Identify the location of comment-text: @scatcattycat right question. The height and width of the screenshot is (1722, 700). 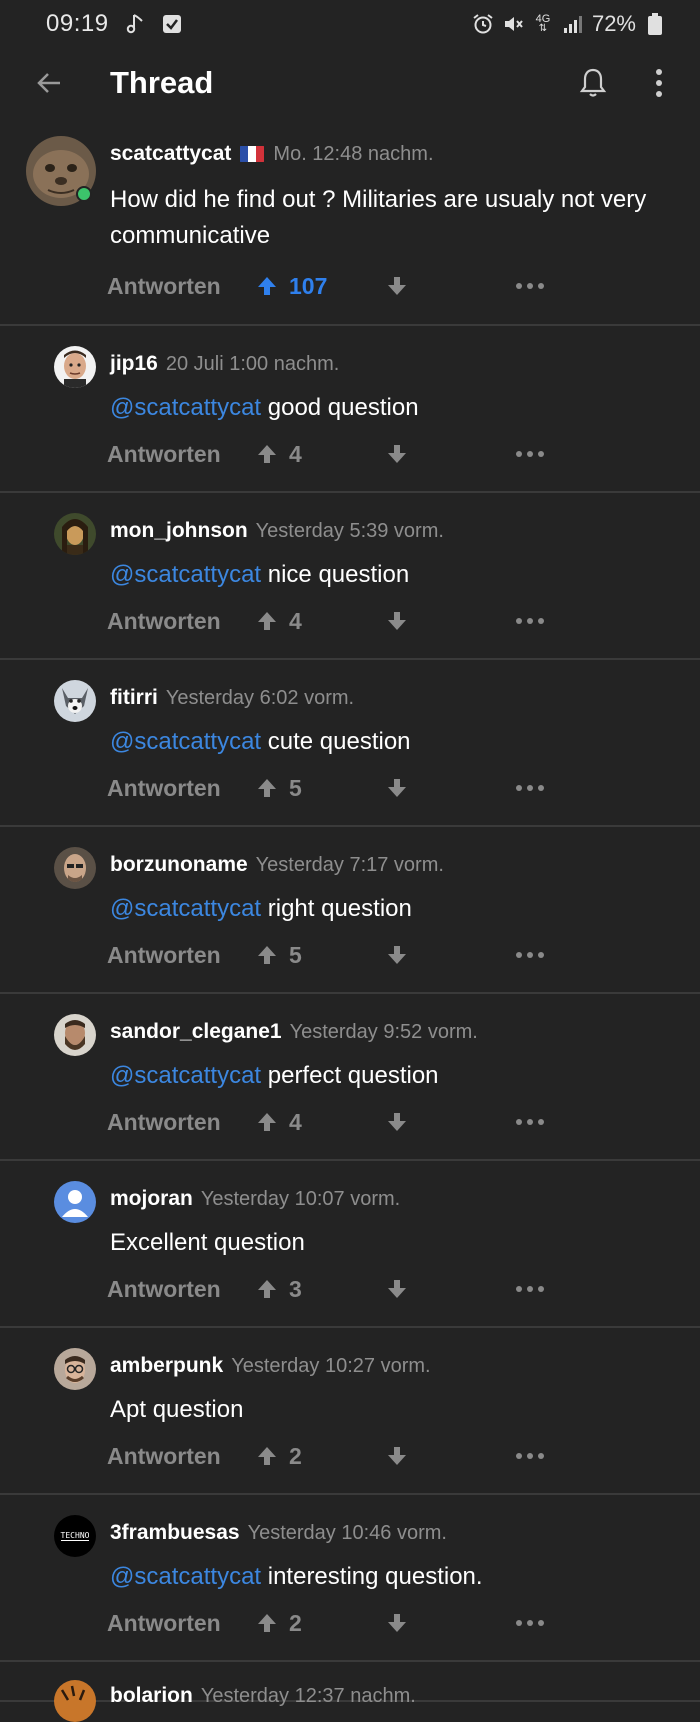
(385, 909).